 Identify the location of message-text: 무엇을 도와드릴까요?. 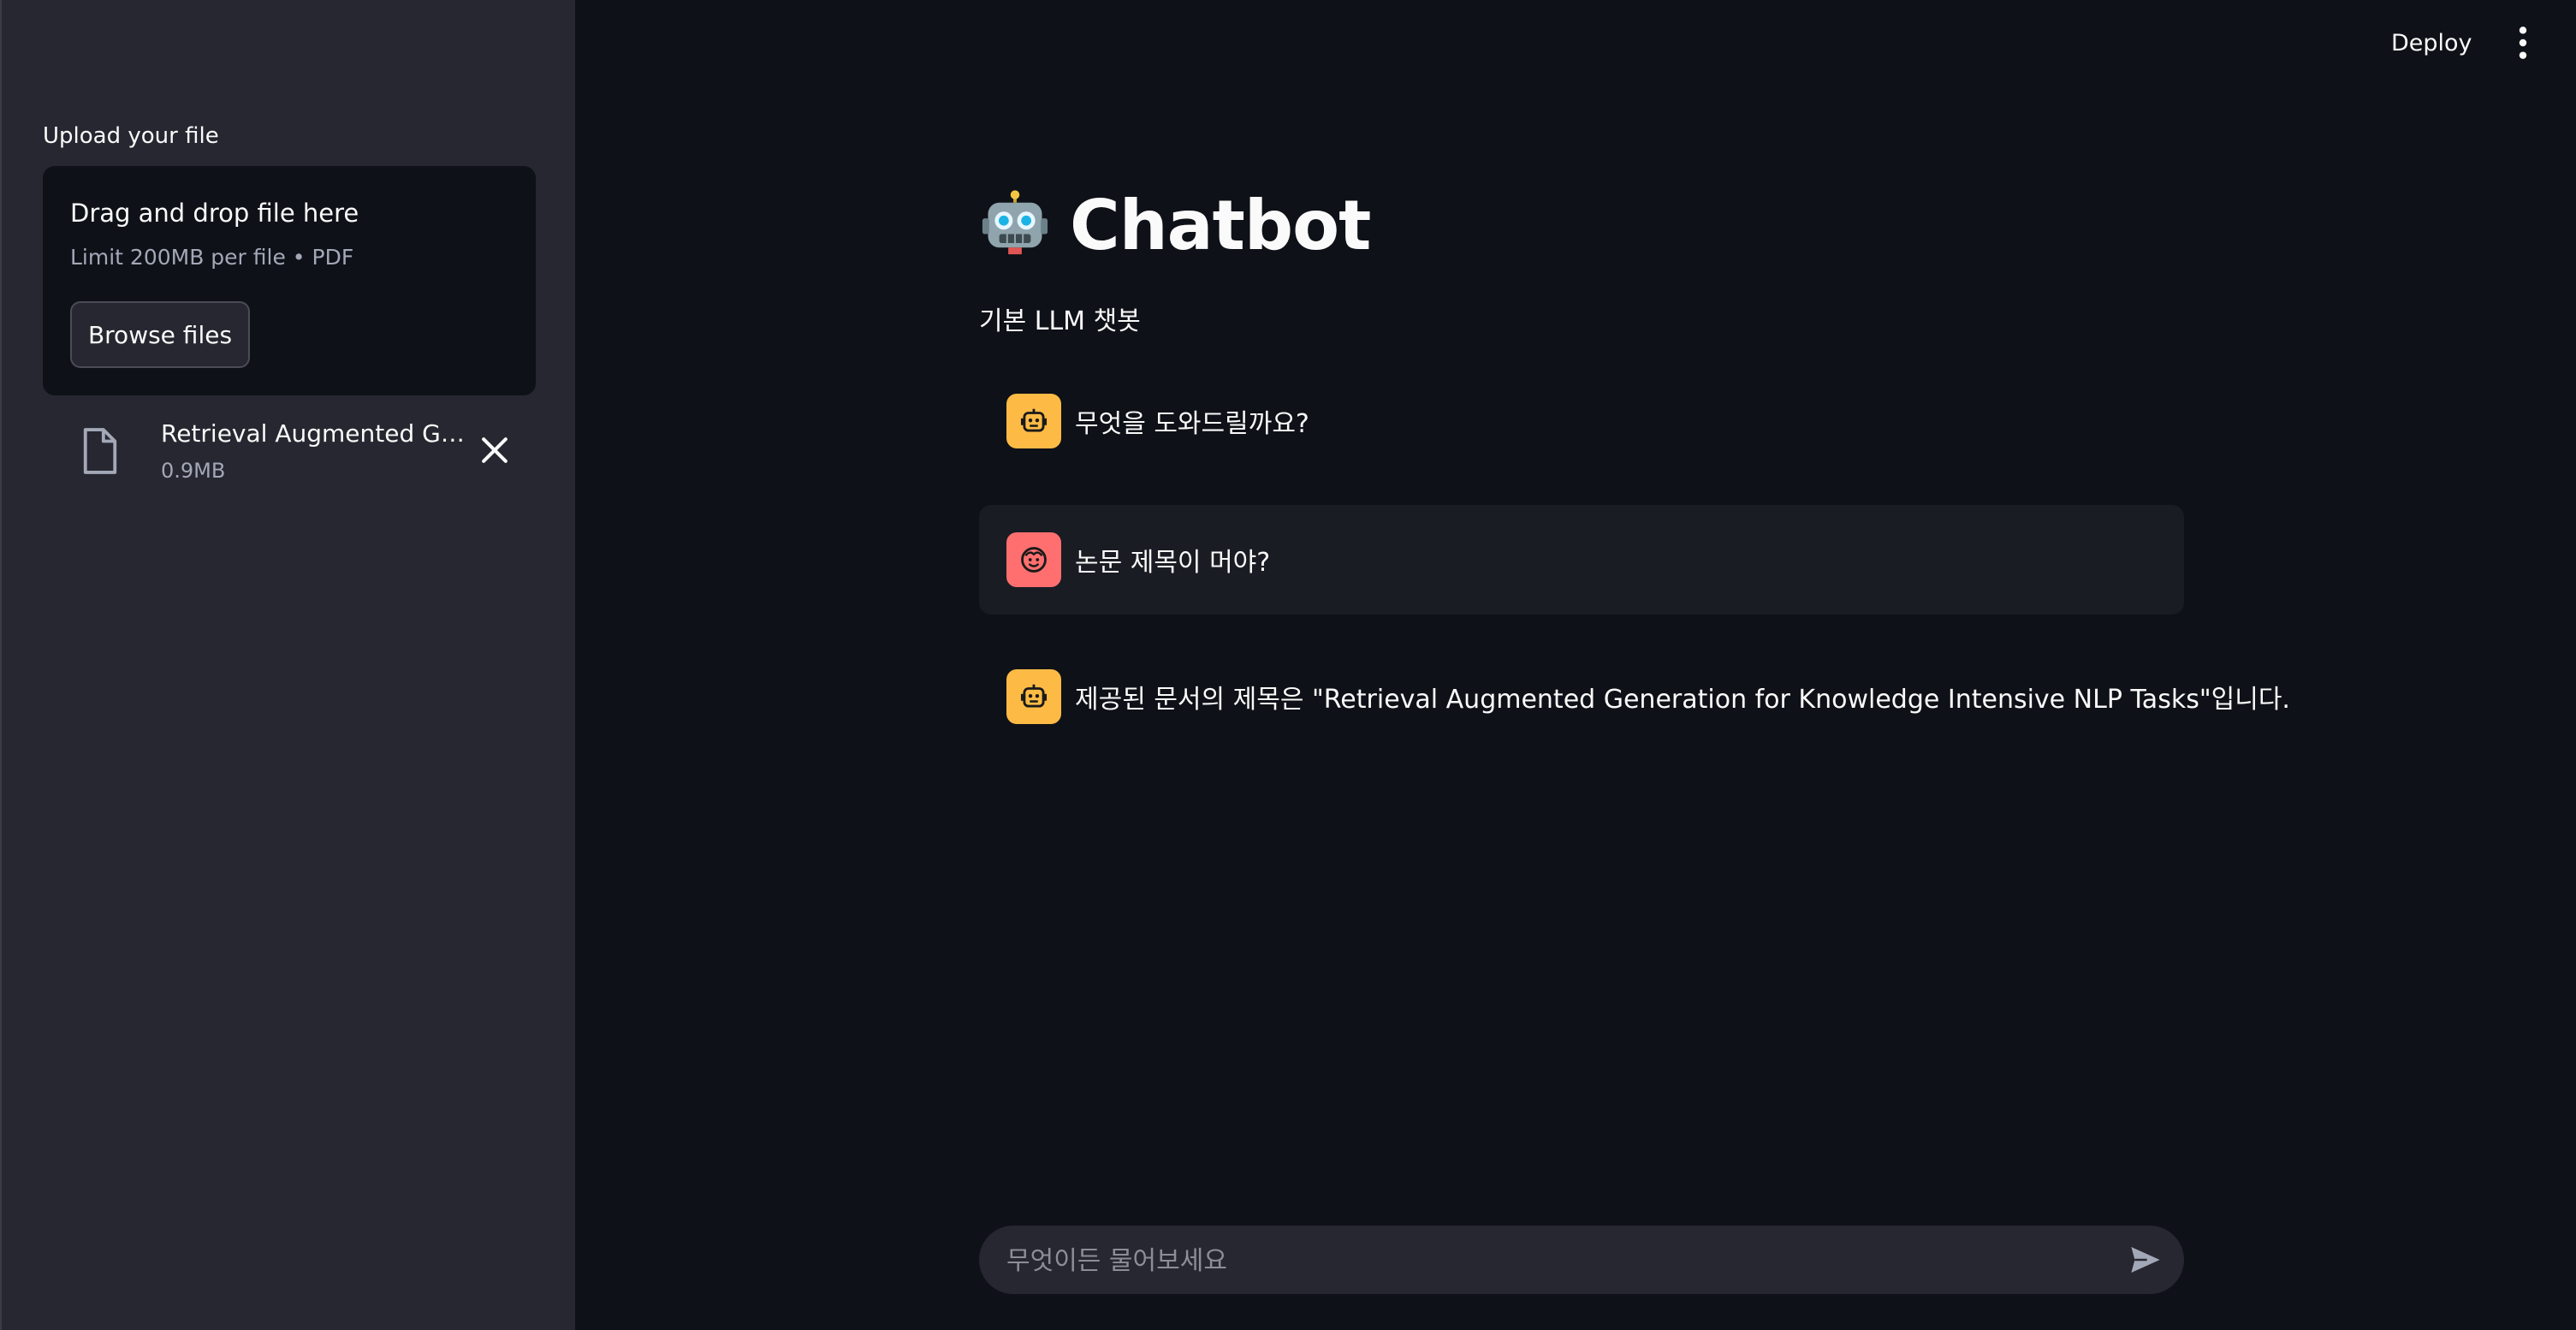
(1192, 424).